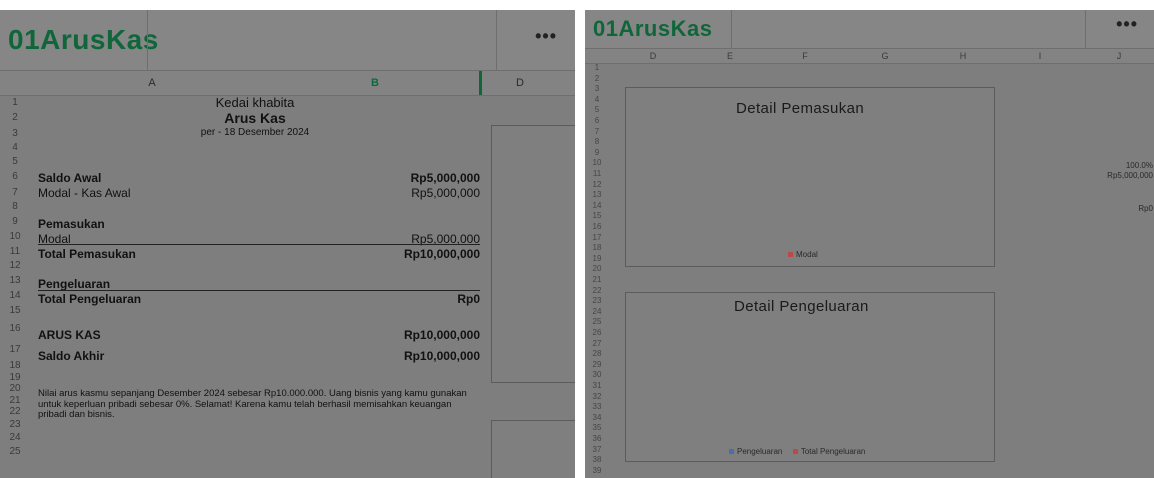 This screenshot has width=1154, height=478. What do you see at coordinates (83, 39) in the screenshot?
I see `document-title: 01ArusKas` at bounding box center [83, 39].